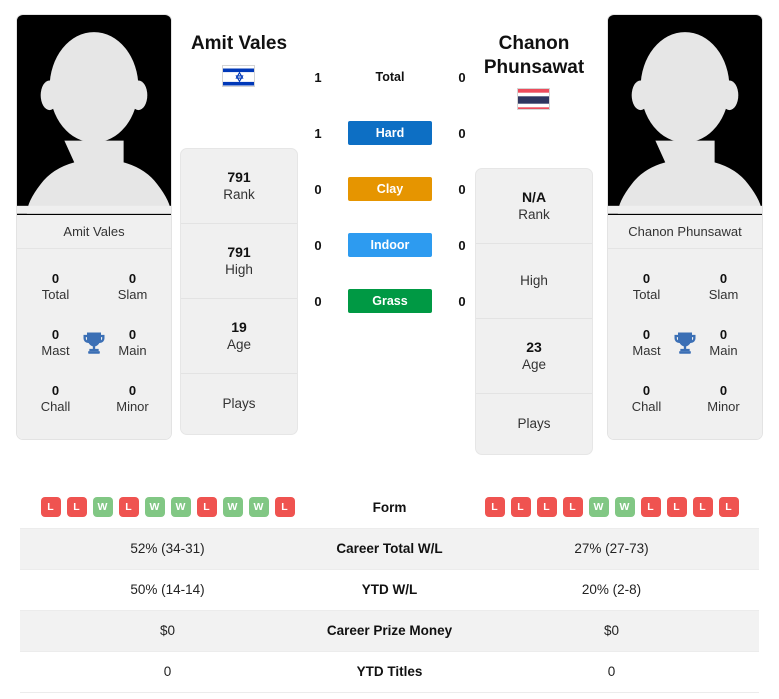  I want to click on titles-row-total-slam-left: 0 Total 0 Slam, so click(94, 287).